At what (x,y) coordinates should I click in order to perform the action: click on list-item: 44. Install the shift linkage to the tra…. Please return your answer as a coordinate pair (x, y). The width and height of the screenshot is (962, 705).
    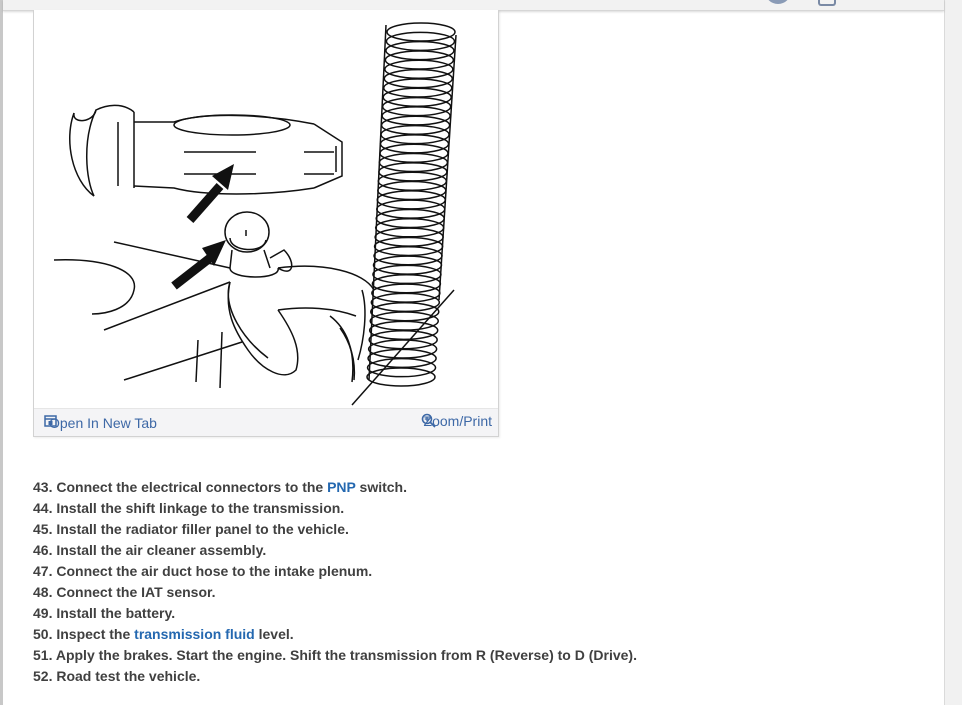
    Looking at the image, I should click on (335, 508).